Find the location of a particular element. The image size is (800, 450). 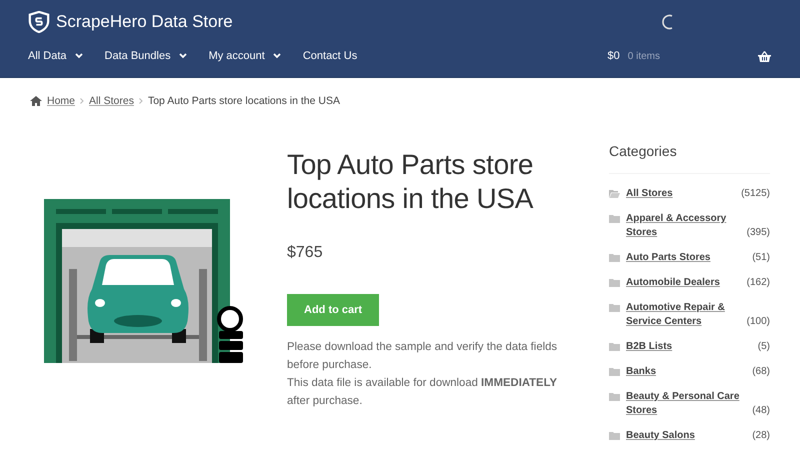

breadcrumb-current: Top Auto Parts store locations in the USA is located at coordinates (244, 101).